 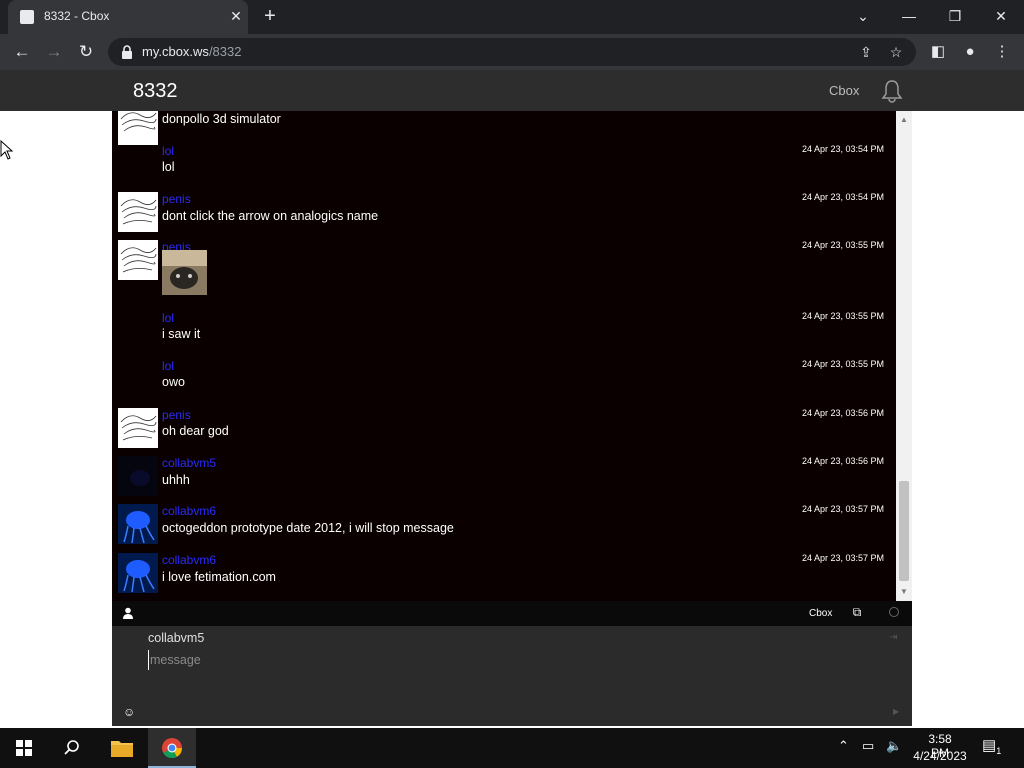 What do you see at coordinates (866, 52) in the screenshot?
I see `share-icon: ⇪` at bounding box center [866, 52].